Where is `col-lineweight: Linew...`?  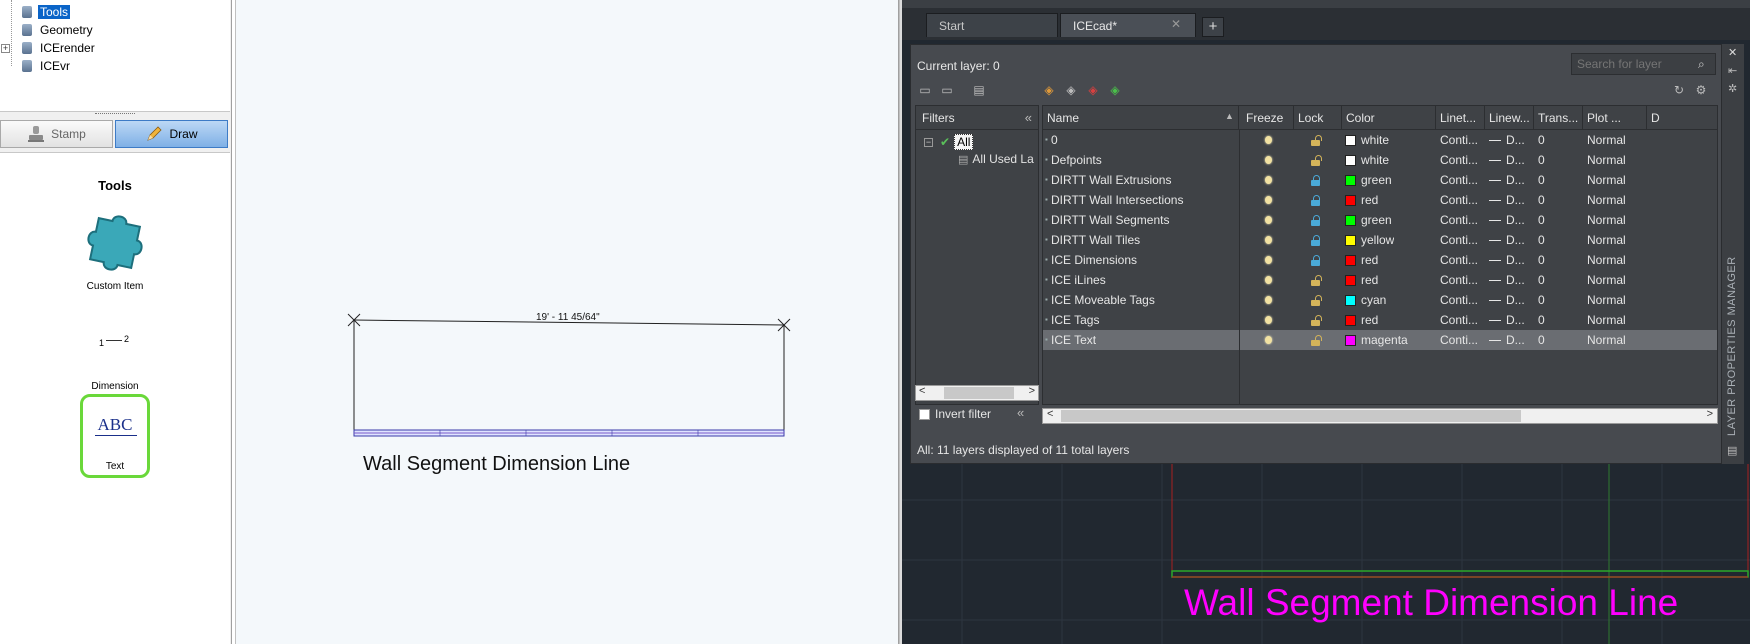 col-lineweight: Linew... is located at coordinates (1509, 118).